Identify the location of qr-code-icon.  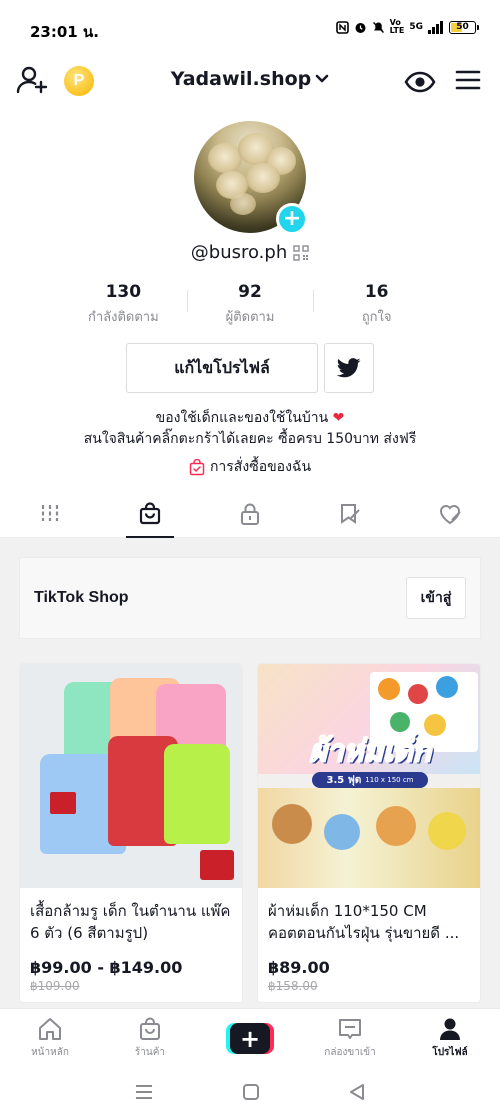
(301, 252).